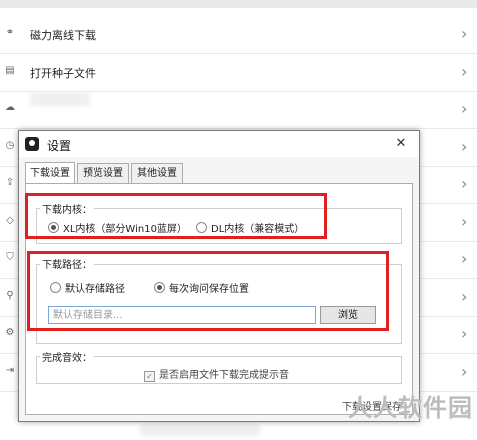  What do you see at coordinates (10, 182) in the screenshot?
I see `upload-icon: ⇪` at bounding box center [10, 182].